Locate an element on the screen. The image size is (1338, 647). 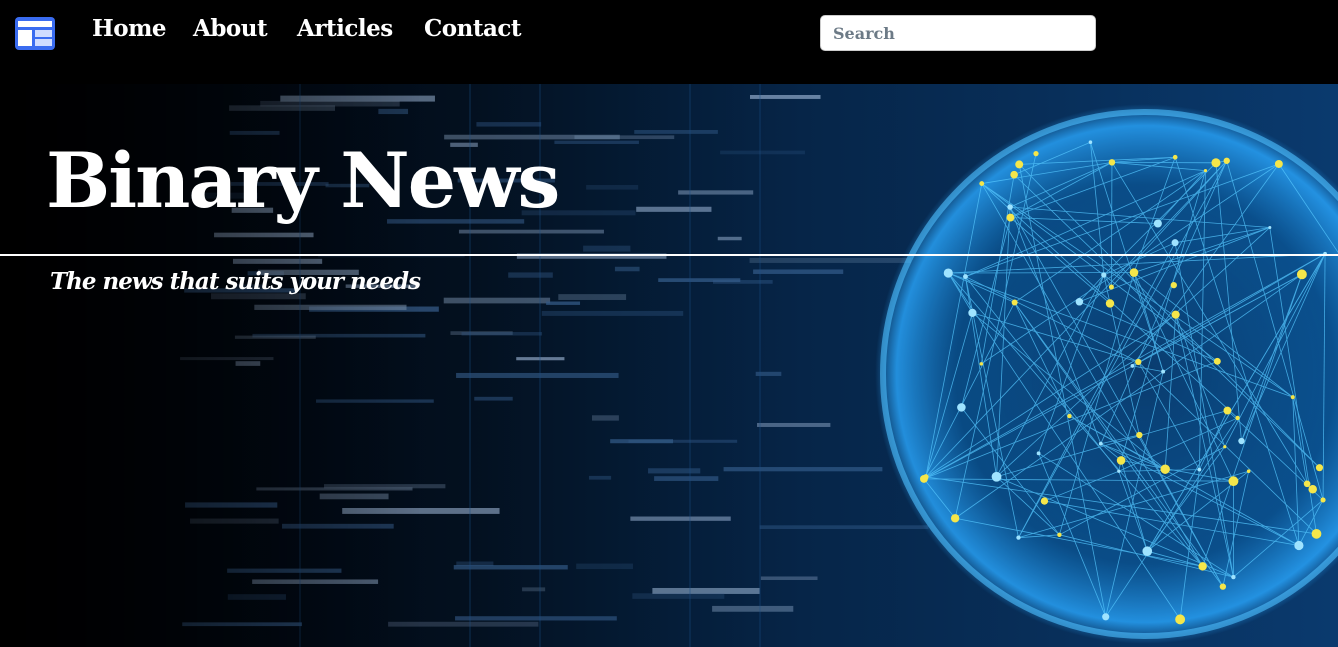
layout-window-icon is located at coordinates (35, 33).